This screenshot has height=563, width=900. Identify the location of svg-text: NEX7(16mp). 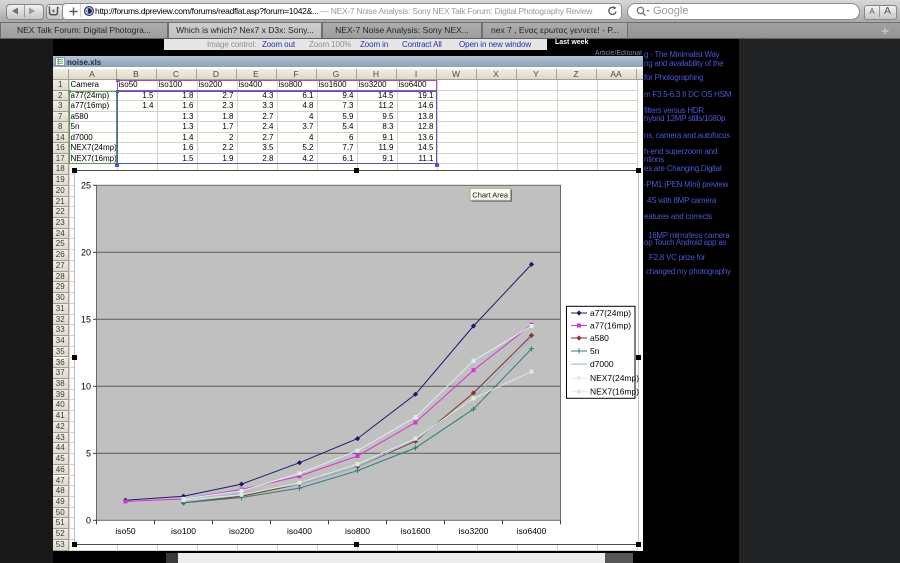
(614, 391).